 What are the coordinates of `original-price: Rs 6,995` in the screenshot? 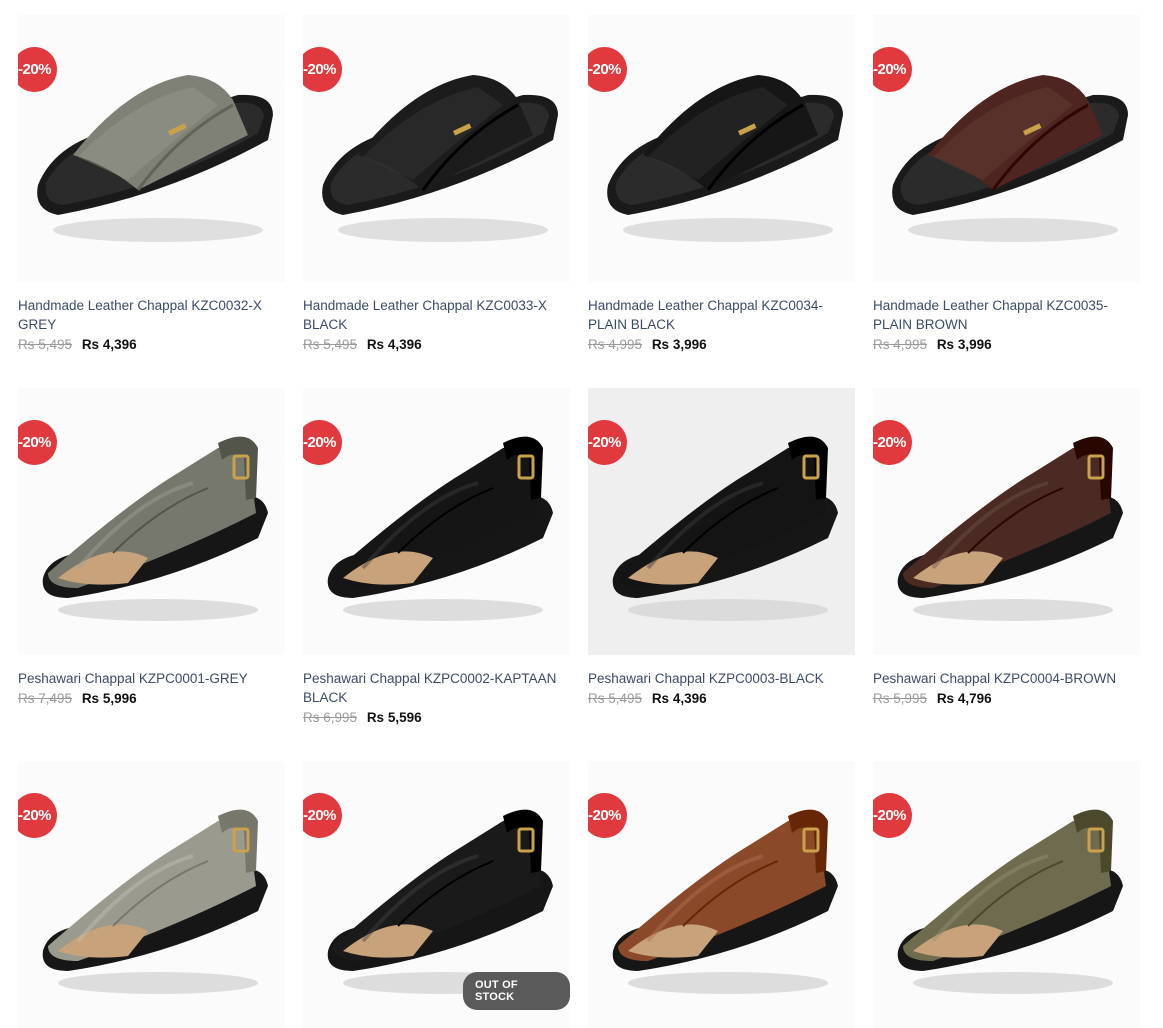 It's located at (330, 717).